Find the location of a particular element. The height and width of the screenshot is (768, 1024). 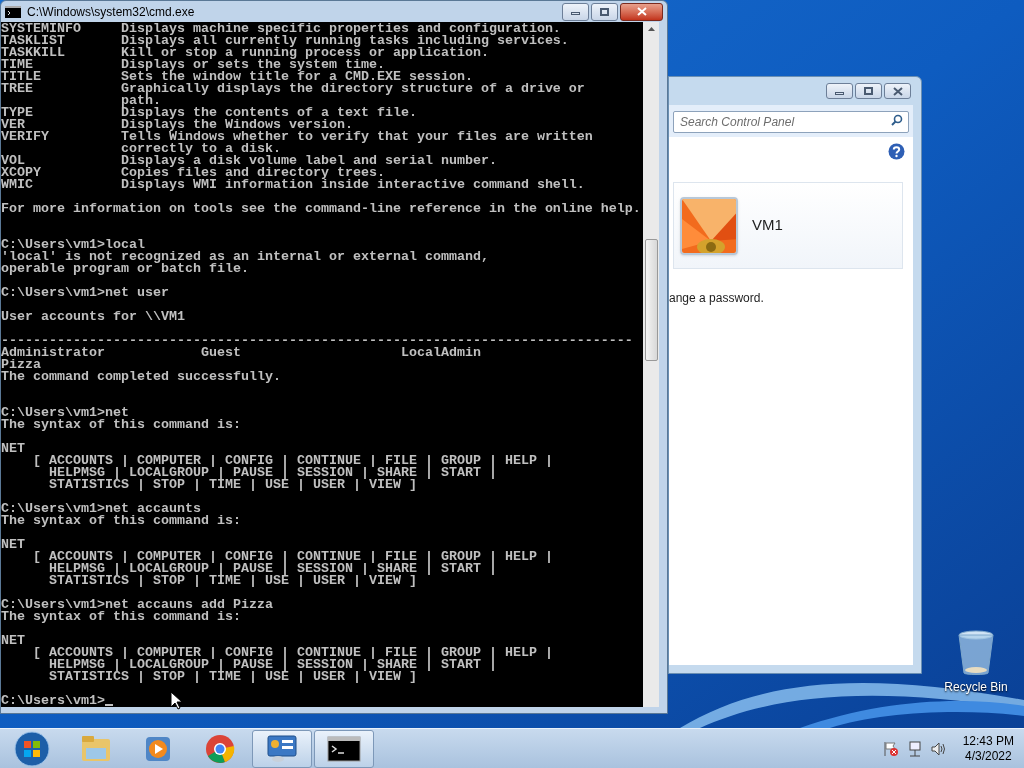

console-line: C:\Users\vm1>net is located at coordinates (65, 413).